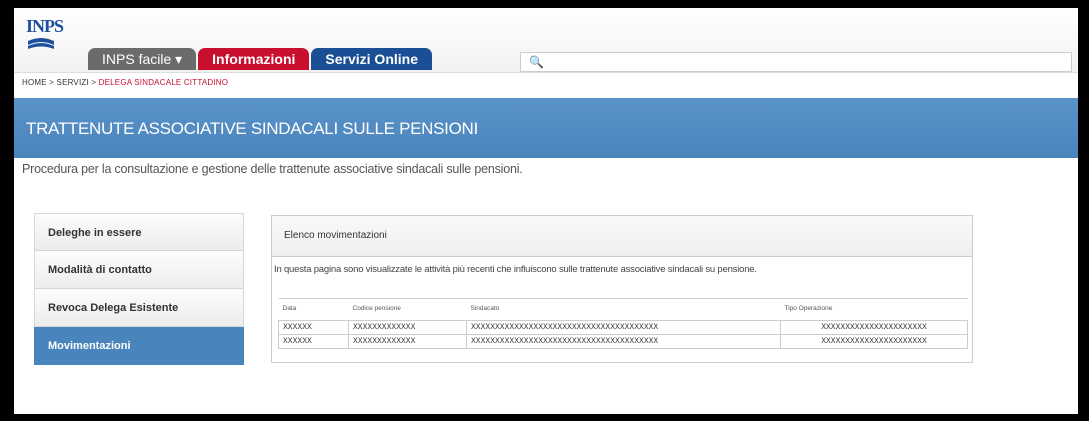 The width and height of the screenshot is (1089, 421). Describe the element at coordinates (139, 346) in the screenshot. I see `sidebar-item-movimentazioni: Movimentazioni` at that location.